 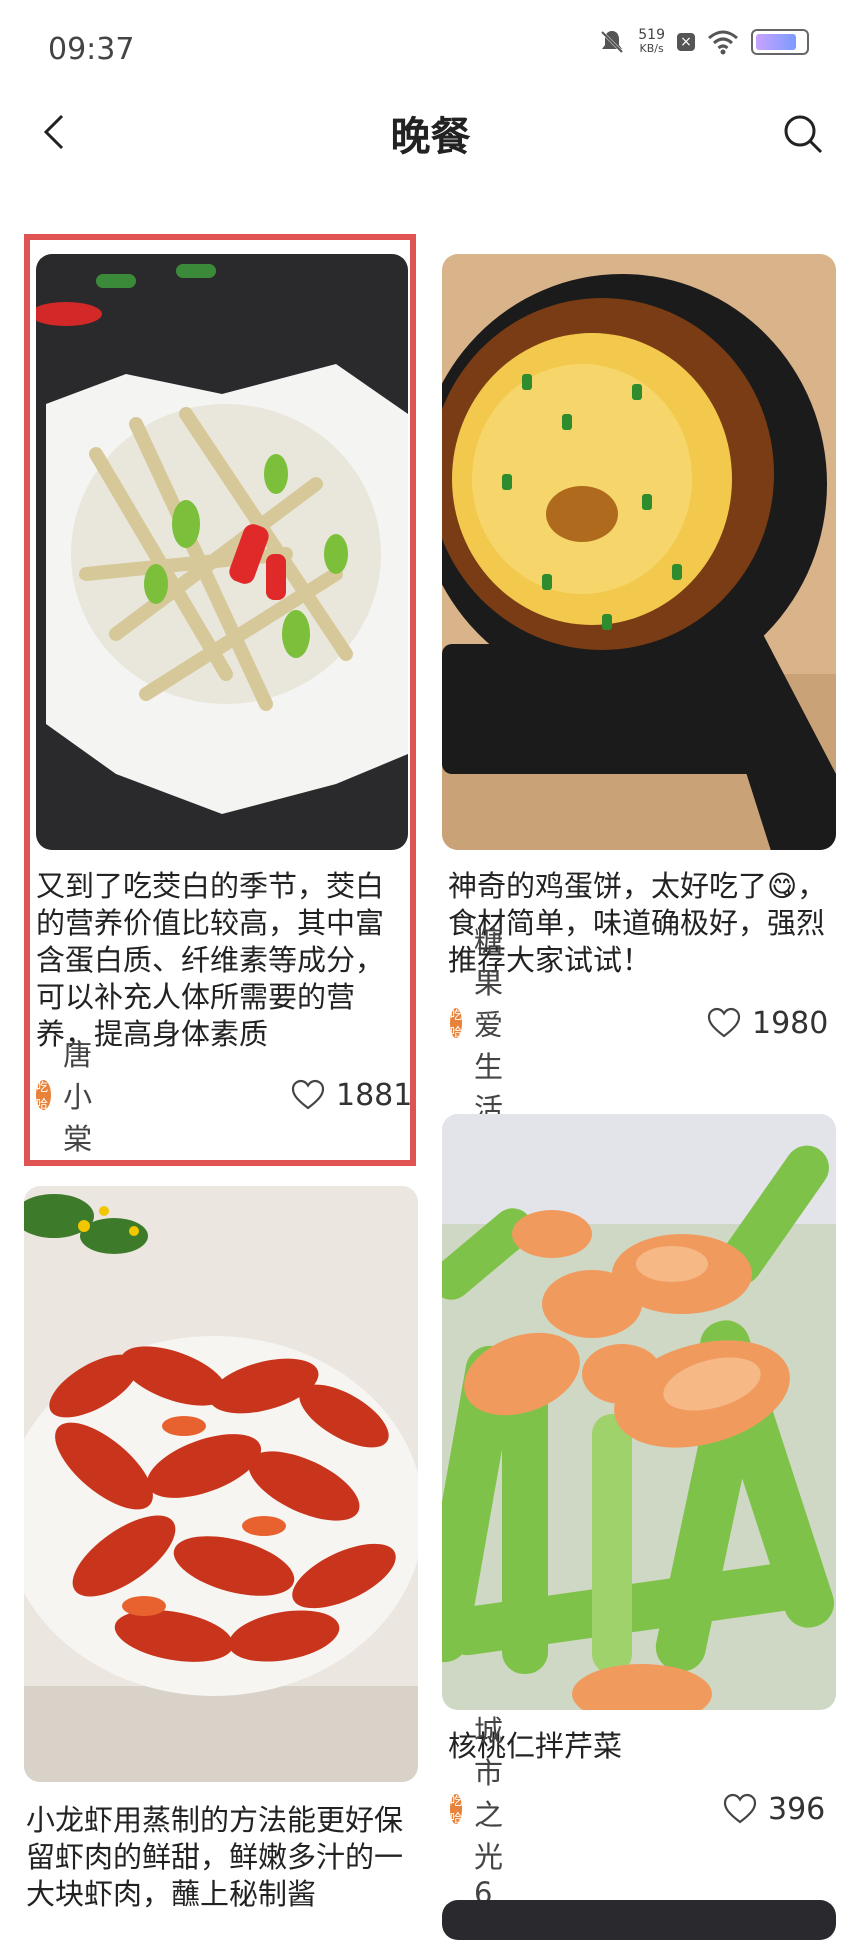 What do you see at coordinates (91, 49) in the screenshot?
I see `status-time: 09:37` at bounding box center [91, 49].